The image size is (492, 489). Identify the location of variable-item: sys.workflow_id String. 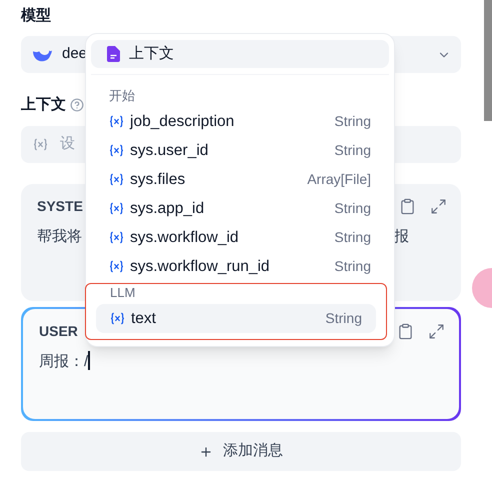
(240, 237).